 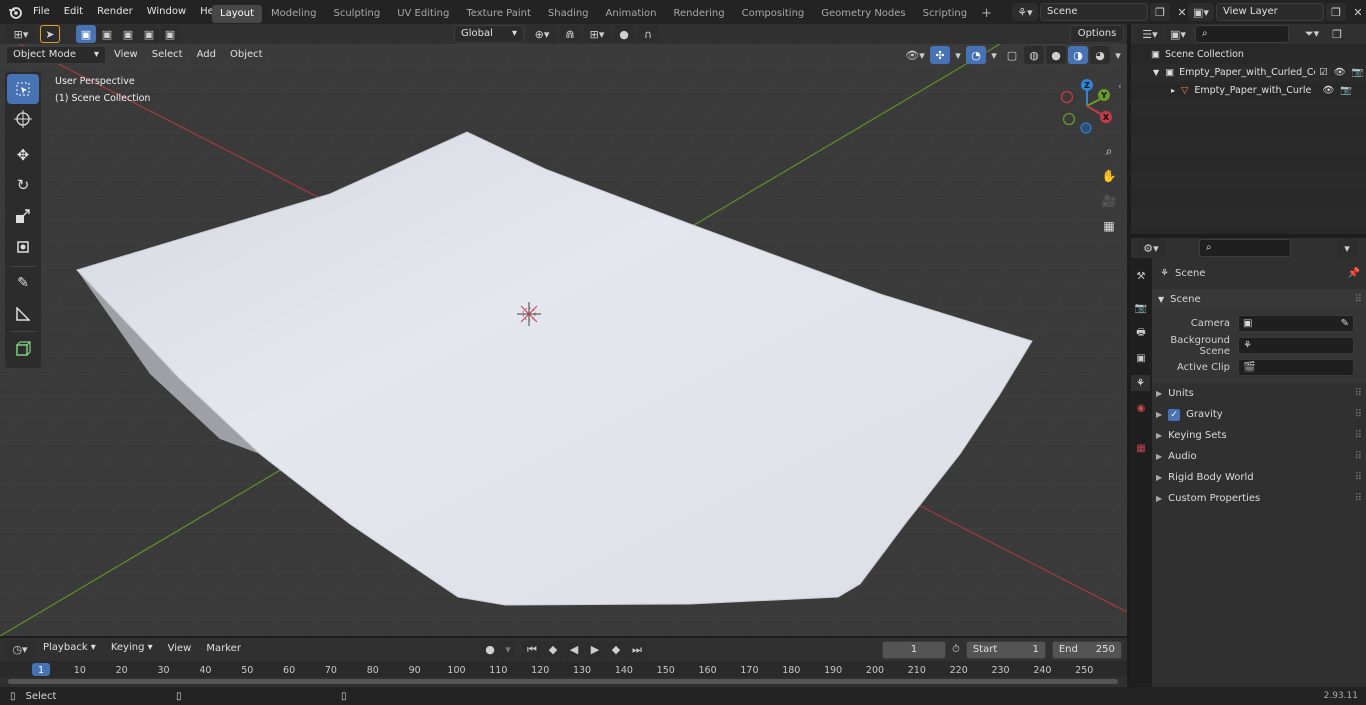 What do you see at coordinates (1056, 55) in the screenshot?
I see `solid-shading-icon: ●` at bounding box center [1056, 55].